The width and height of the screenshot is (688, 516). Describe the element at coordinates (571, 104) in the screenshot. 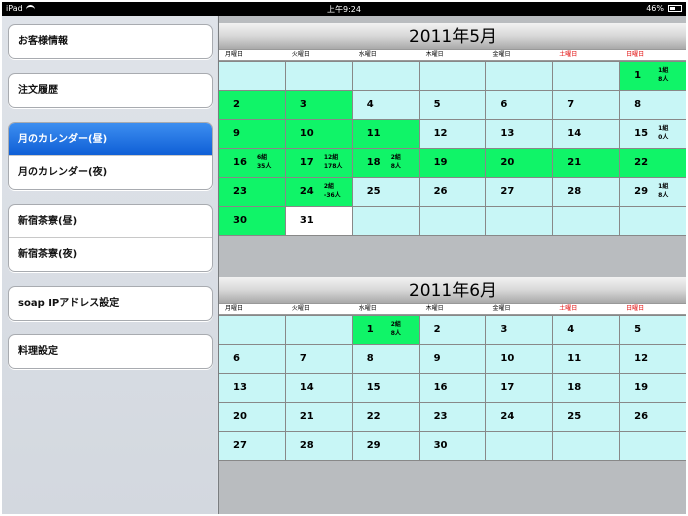

I see `day-number: 7` at that location.